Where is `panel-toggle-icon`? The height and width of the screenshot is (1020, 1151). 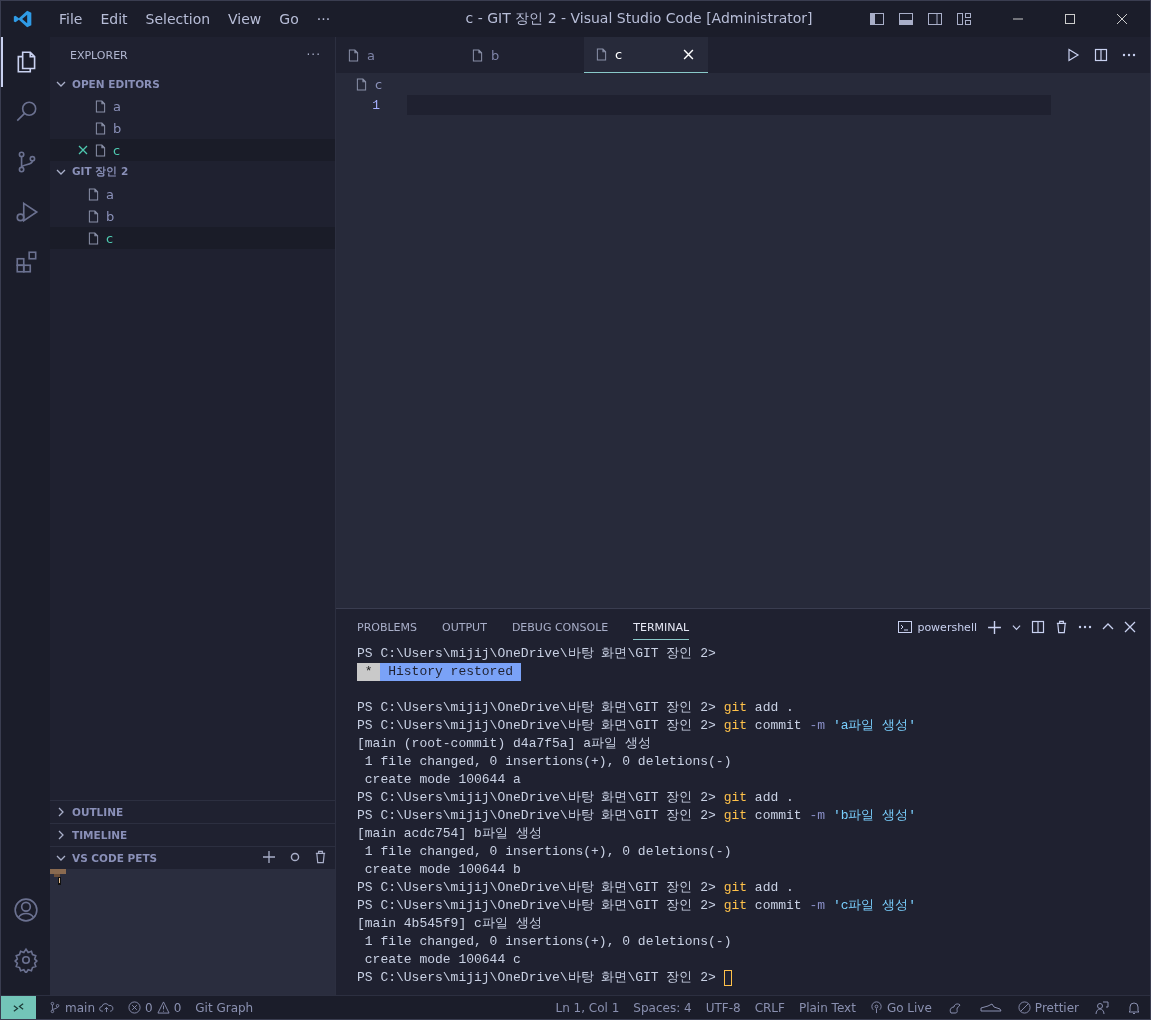
panel-toggle-icon is located at coordinates (906, 19).